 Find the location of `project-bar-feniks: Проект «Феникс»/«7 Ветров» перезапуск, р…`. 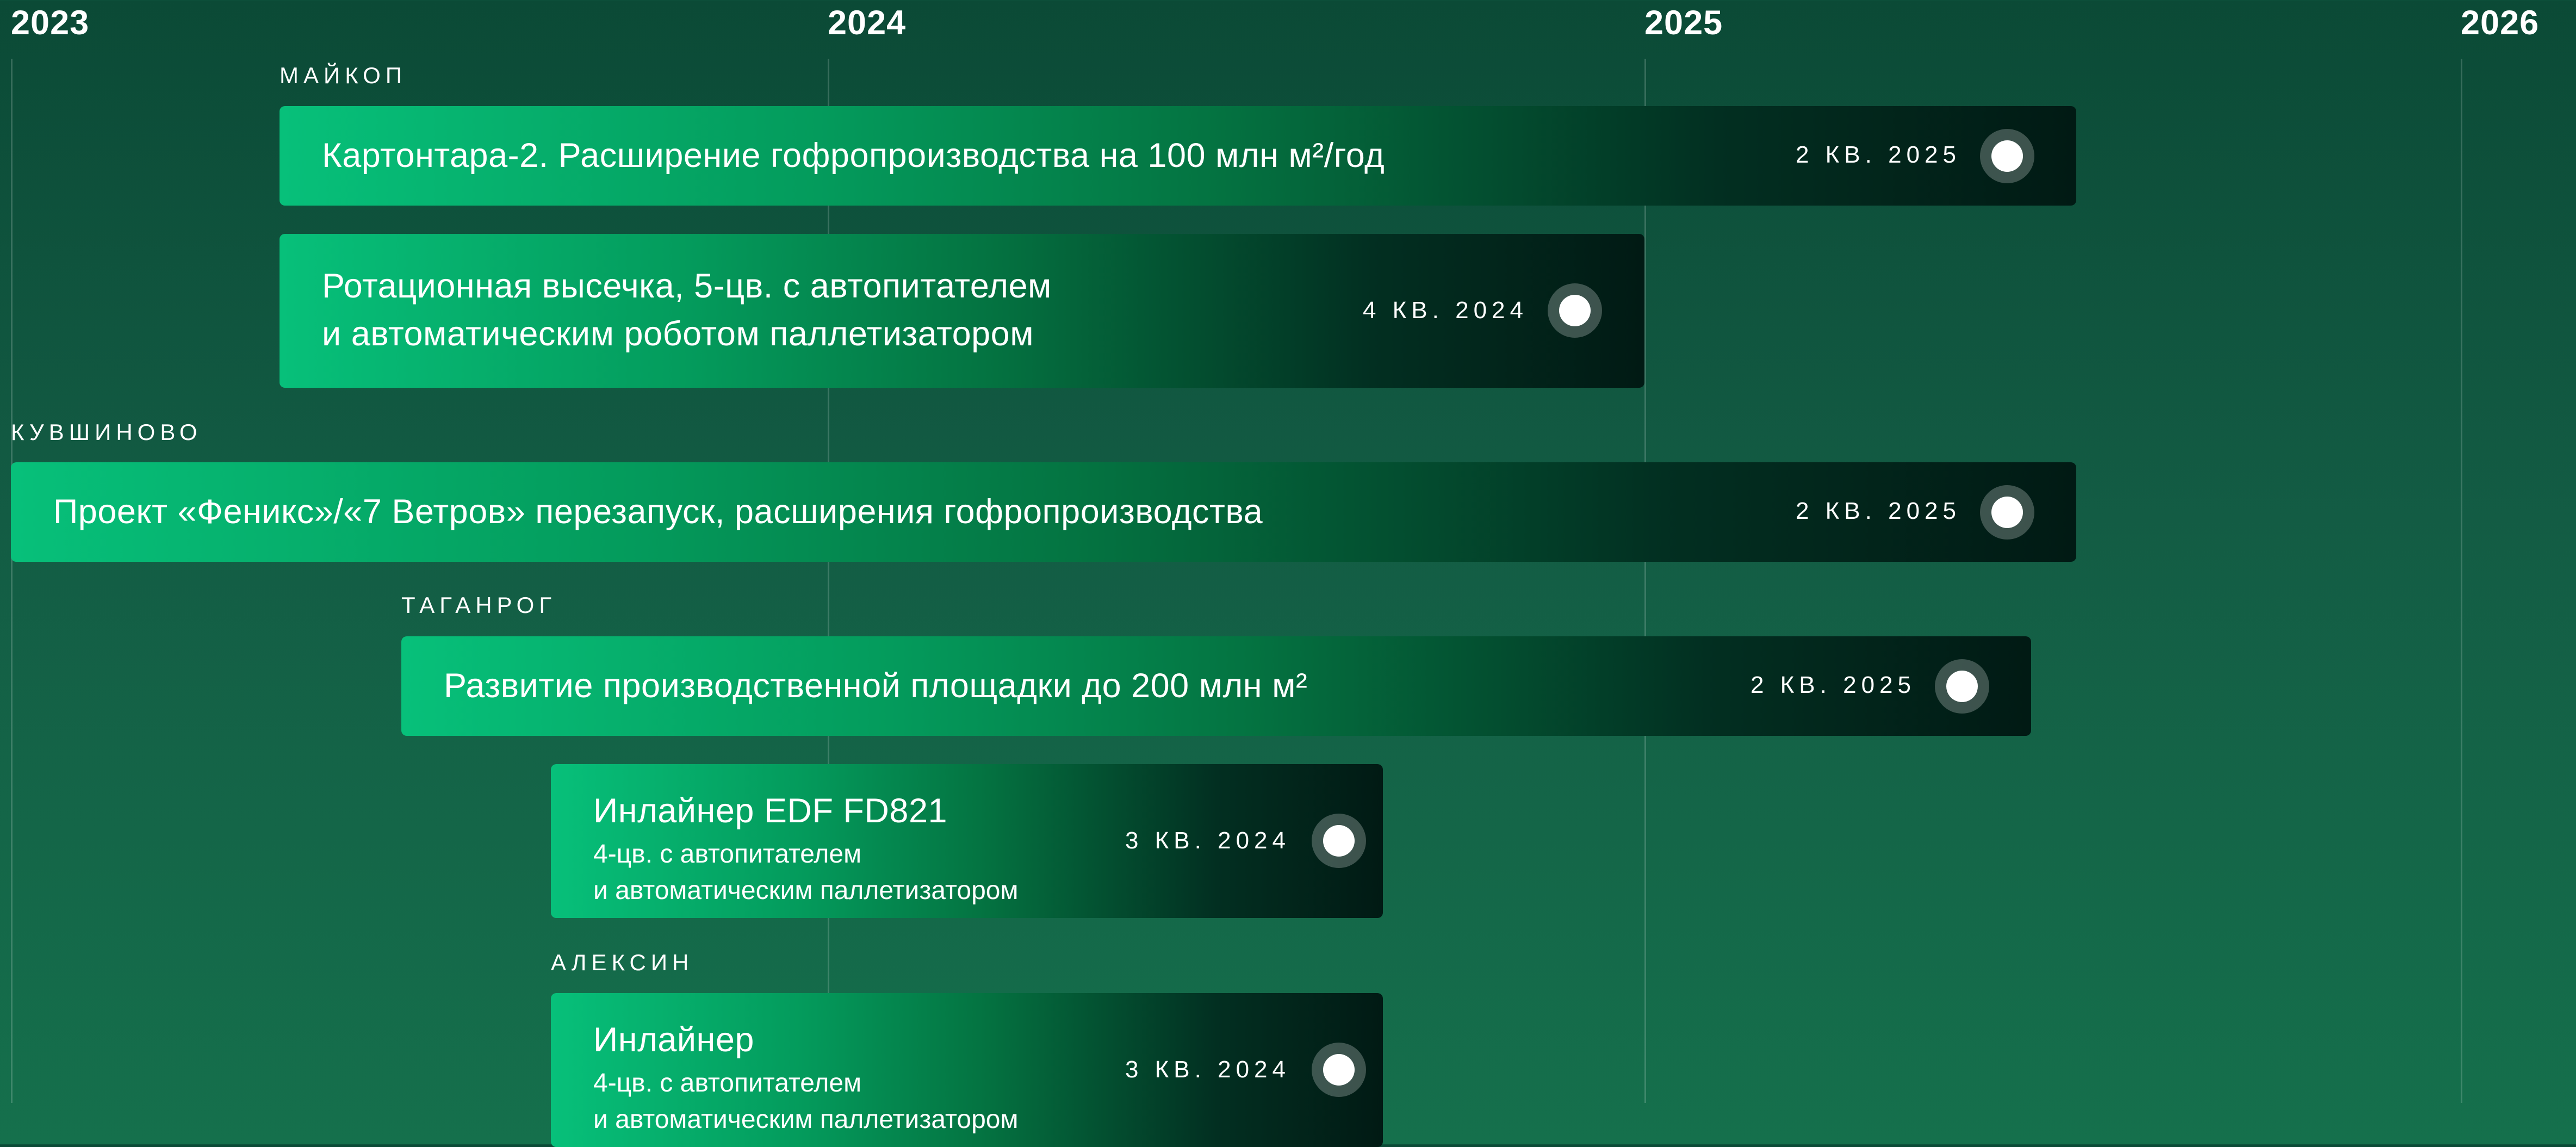

project-bar-feniks: Проект «Феникс»/«7 Ветров» перезапуск, р… is located at coordinates (1044, 512).